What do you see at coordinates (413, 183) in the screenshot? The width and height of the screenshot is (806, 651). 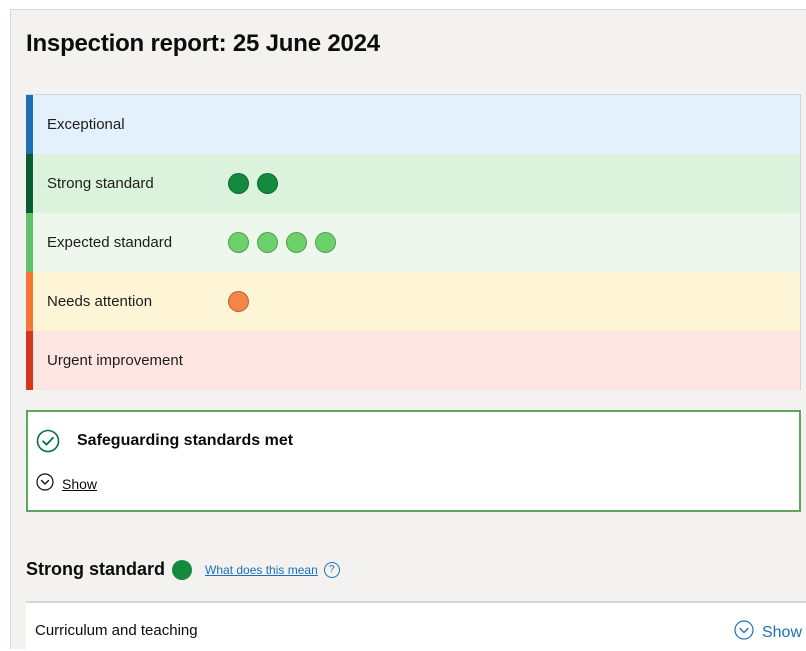 I see `scale-row-strong-standard: Strong standard` at bounding box center [413, 183].